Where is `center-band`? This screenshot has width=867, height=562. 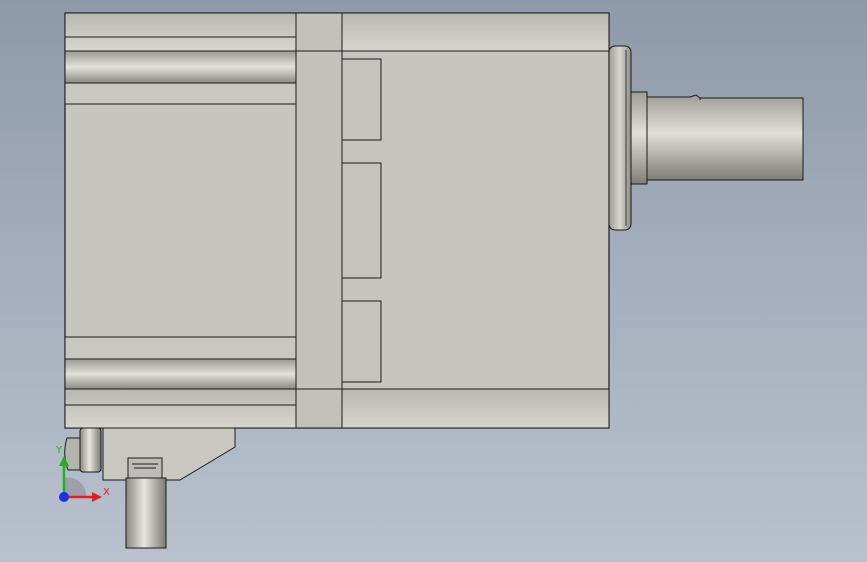 center-band is located at coordinates (319, 220).